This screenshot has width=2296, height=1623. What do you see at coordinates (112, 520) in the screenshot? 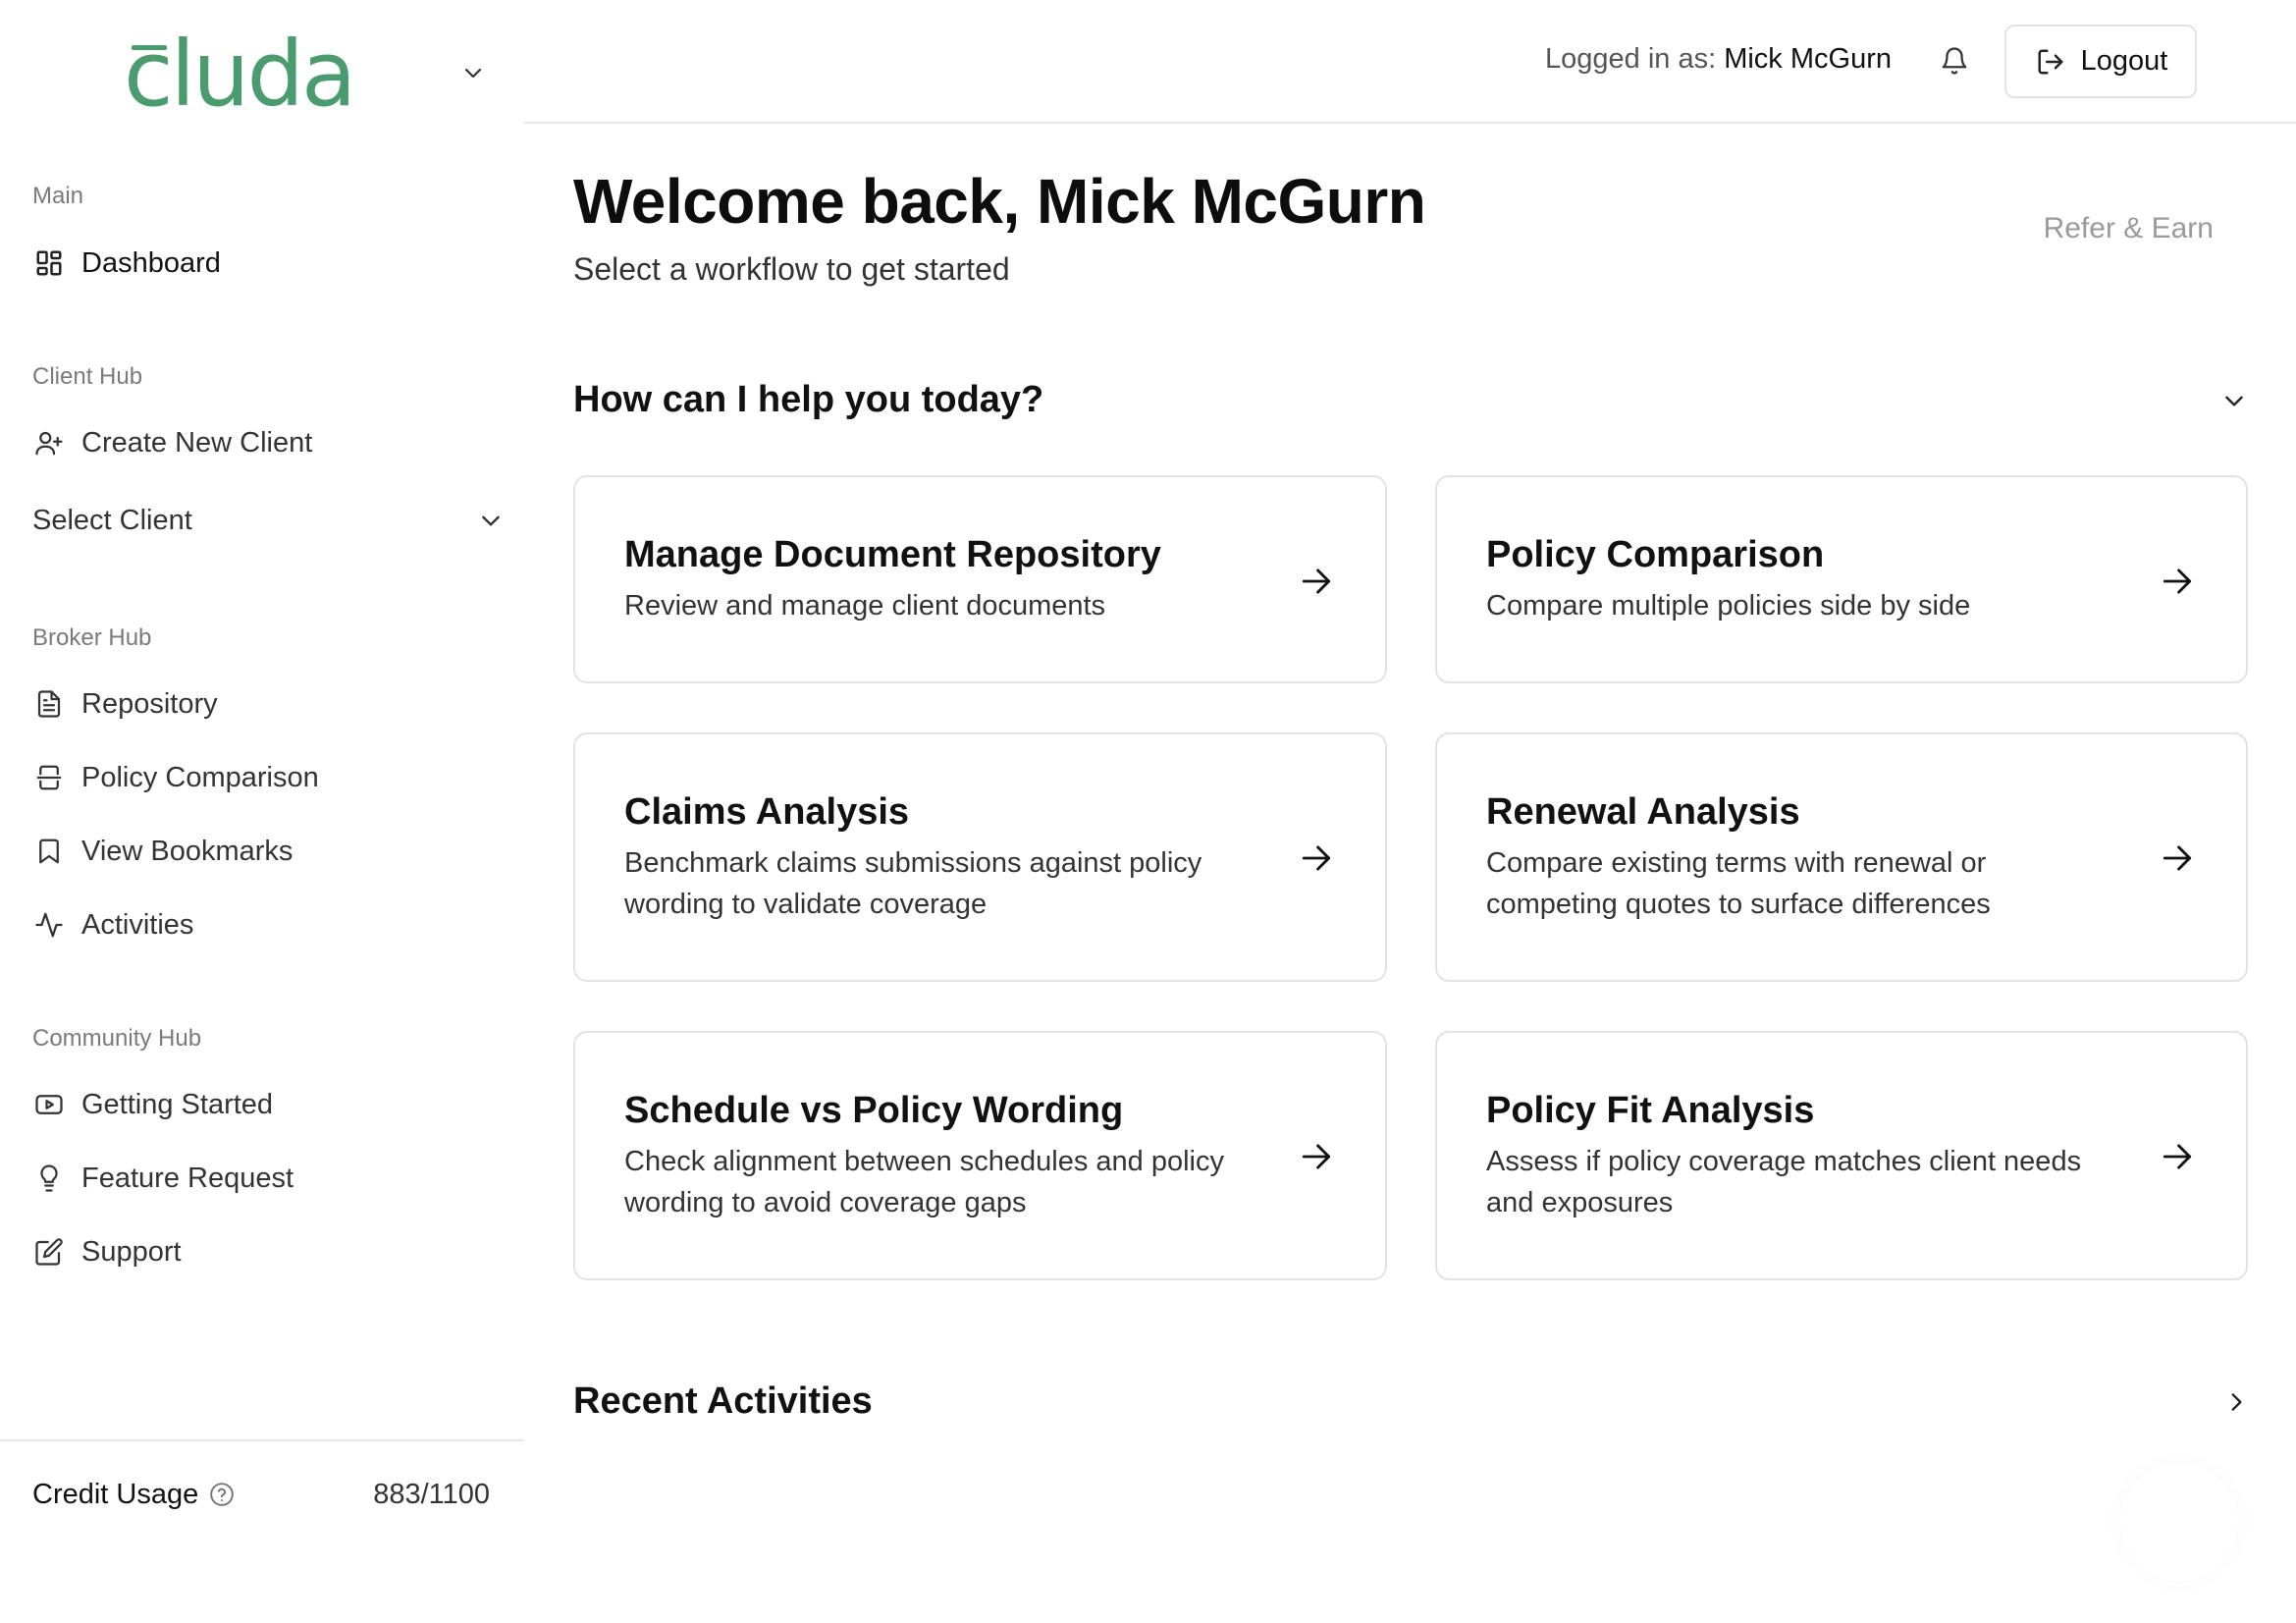
I see `select-client-label: Select Client` at bounding box center [112, 520].